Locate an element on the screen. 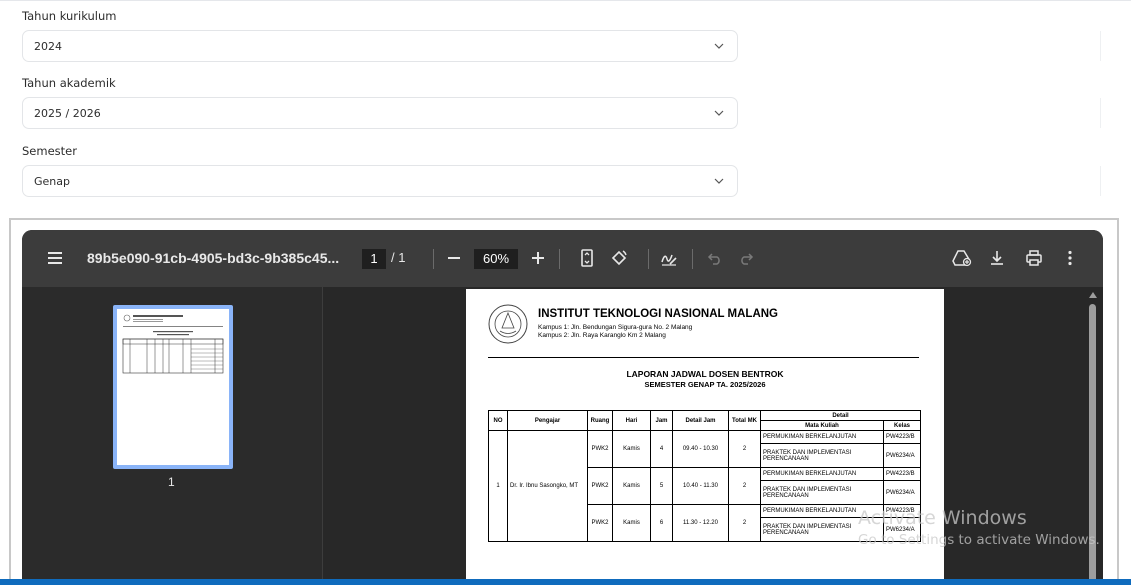 The image size is (1131, 585). header-total-mk: Total MK is located at coordinates (744, 420).